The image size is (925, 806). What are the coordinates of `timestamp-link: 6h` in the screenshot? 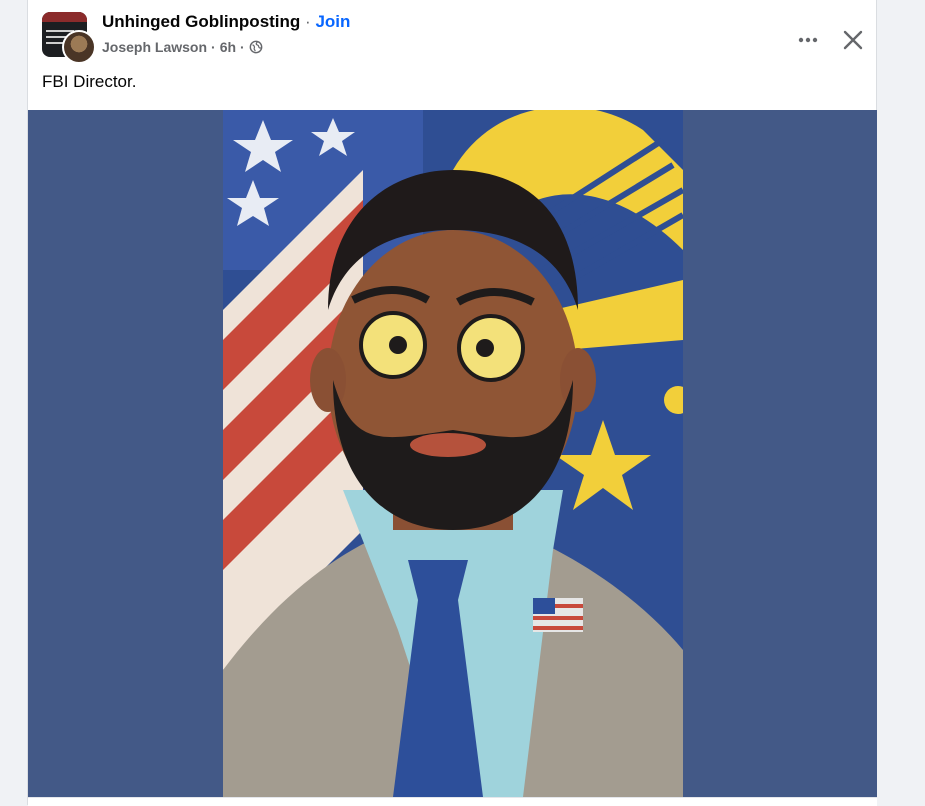 It's located at (228, 47).